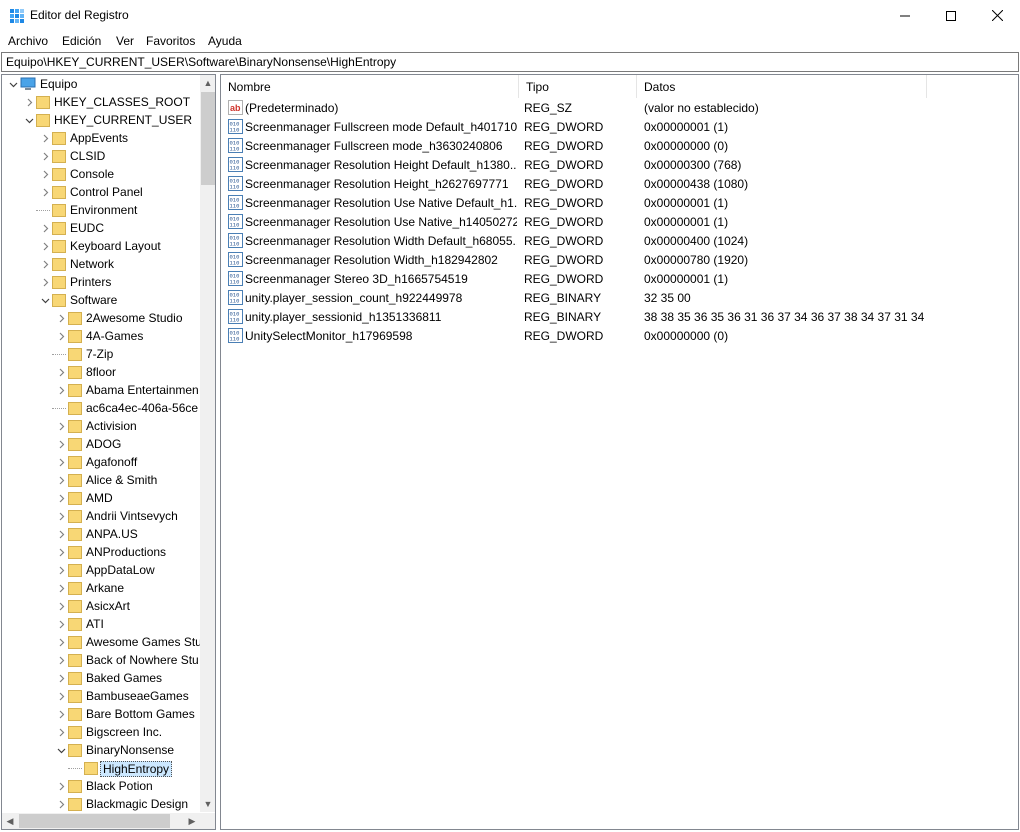 Image resolution: width=1020 pixels, height=832 pixels. I want to click on tree-item-label: ADOG, so click(103, 444).